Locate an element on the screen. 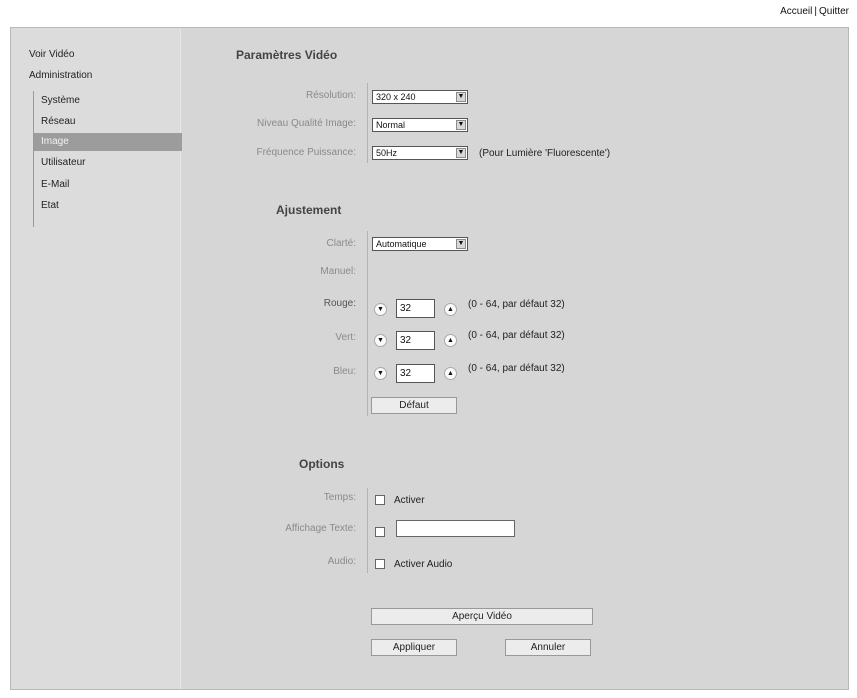 Image resolution: width=857 pixels, height=698 pixels. video-preview-button: Aperçu Vidéo is located at coordinates (482, 616).